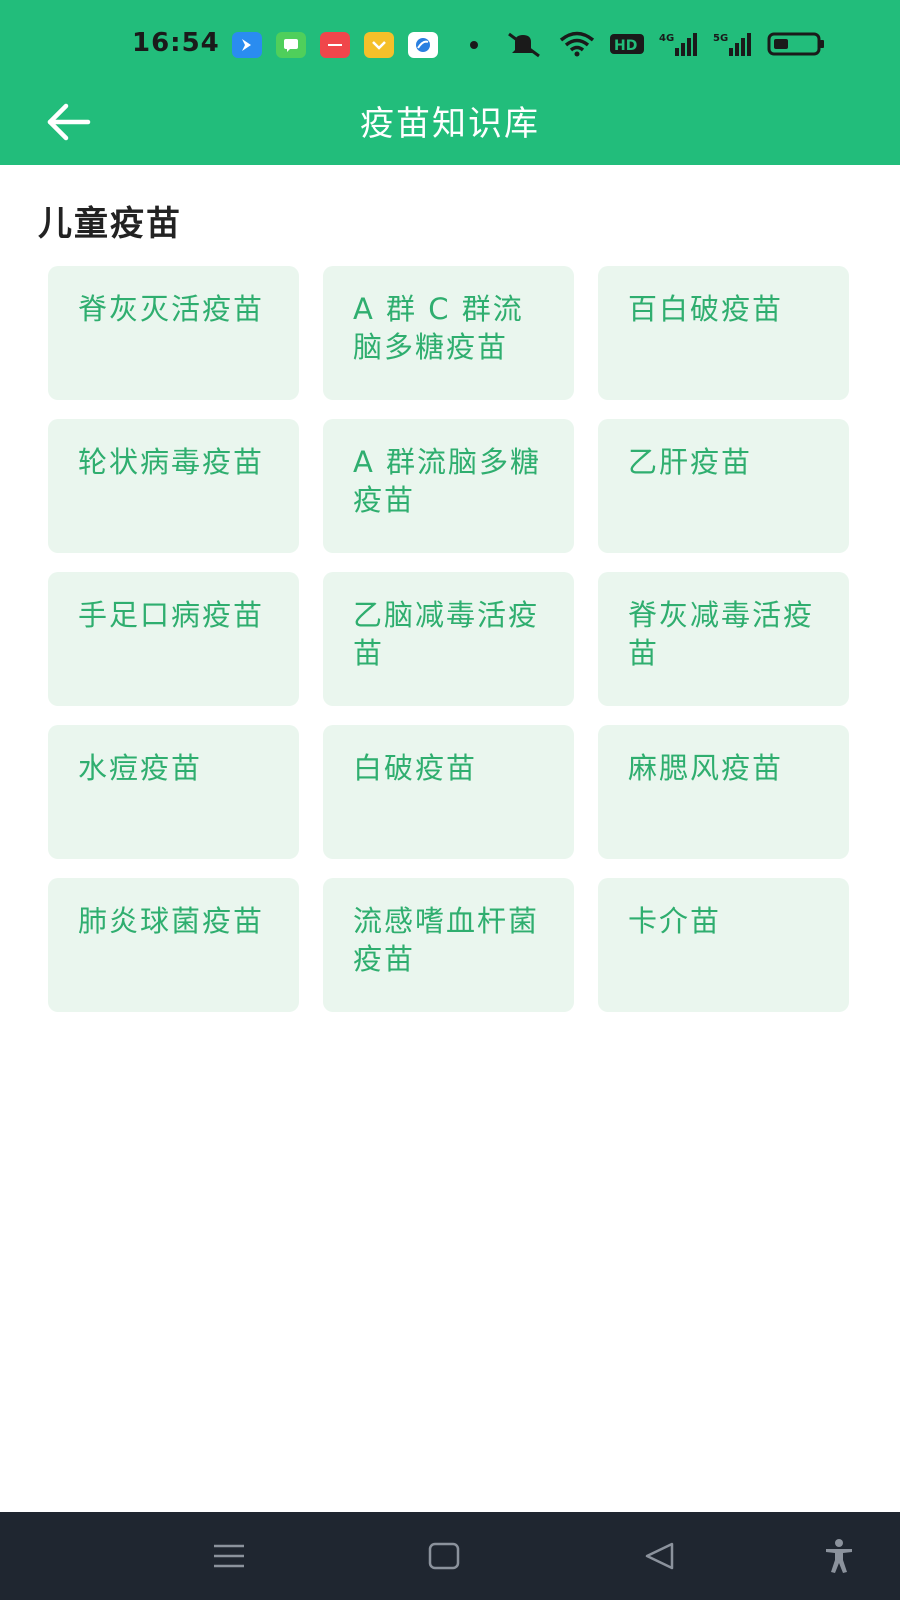 The width and height of the screenshot is (900, 1600). I want to click on vaccine-card: A 群 C 群流脑多糖疫苗, so click(448, 333).